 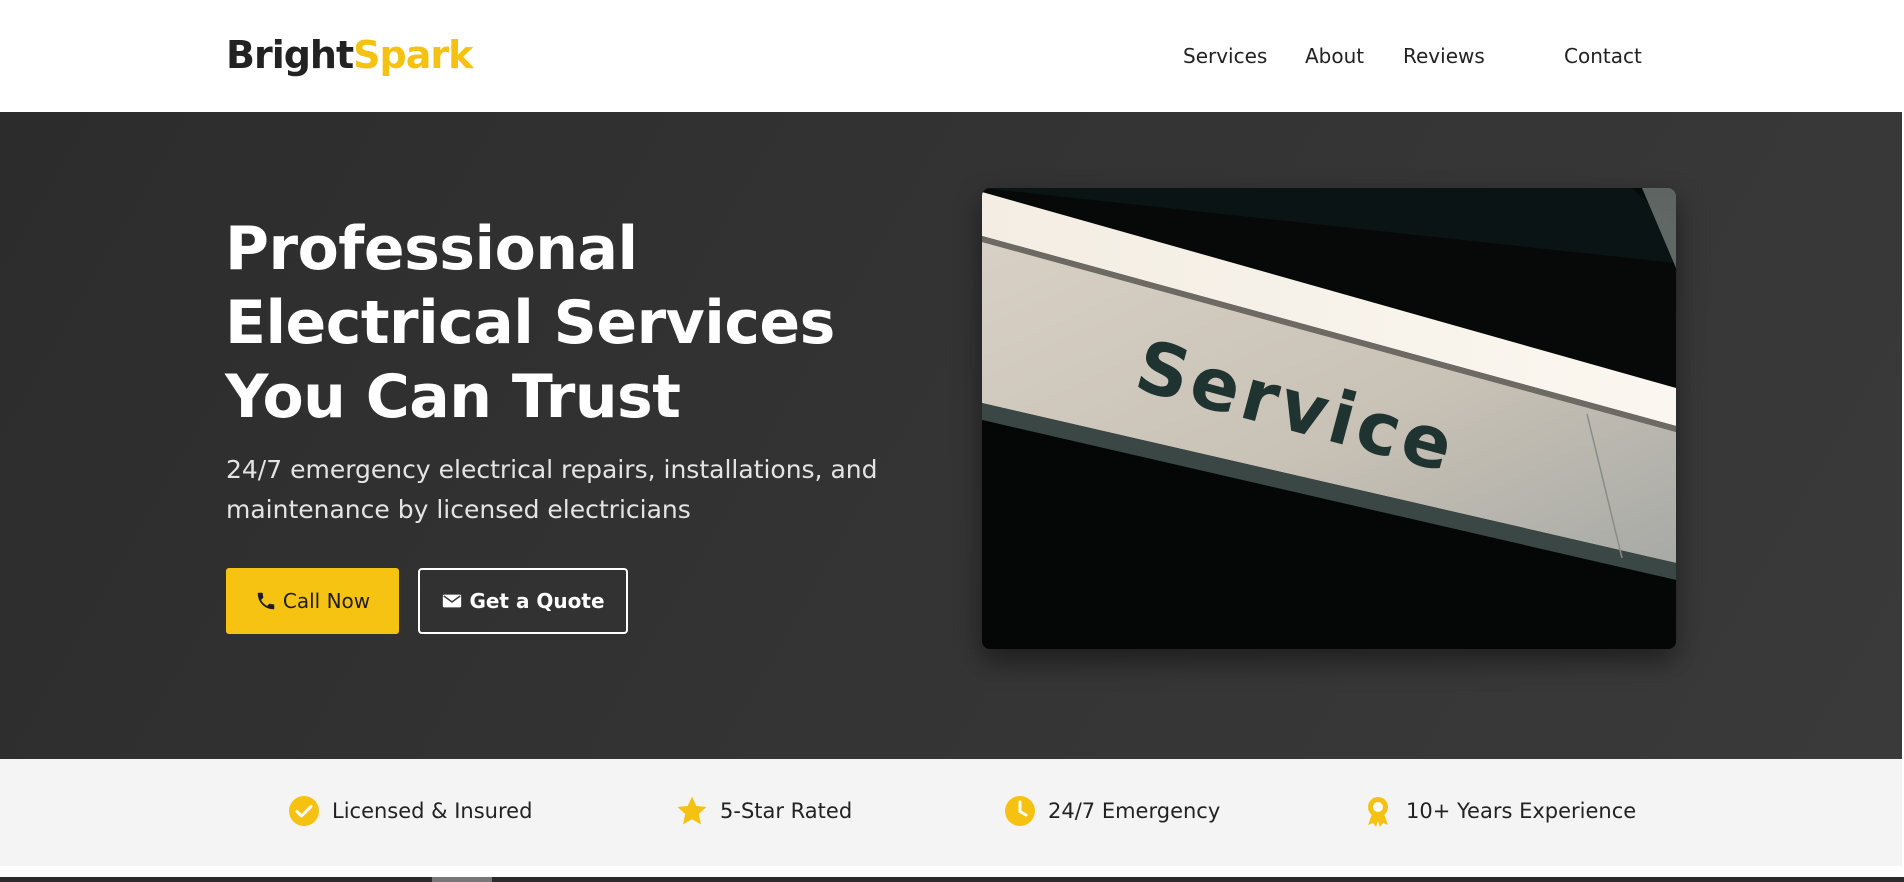 I want to click on trust-label-rated: 5-Star Rated, so click(x=786, y=811).